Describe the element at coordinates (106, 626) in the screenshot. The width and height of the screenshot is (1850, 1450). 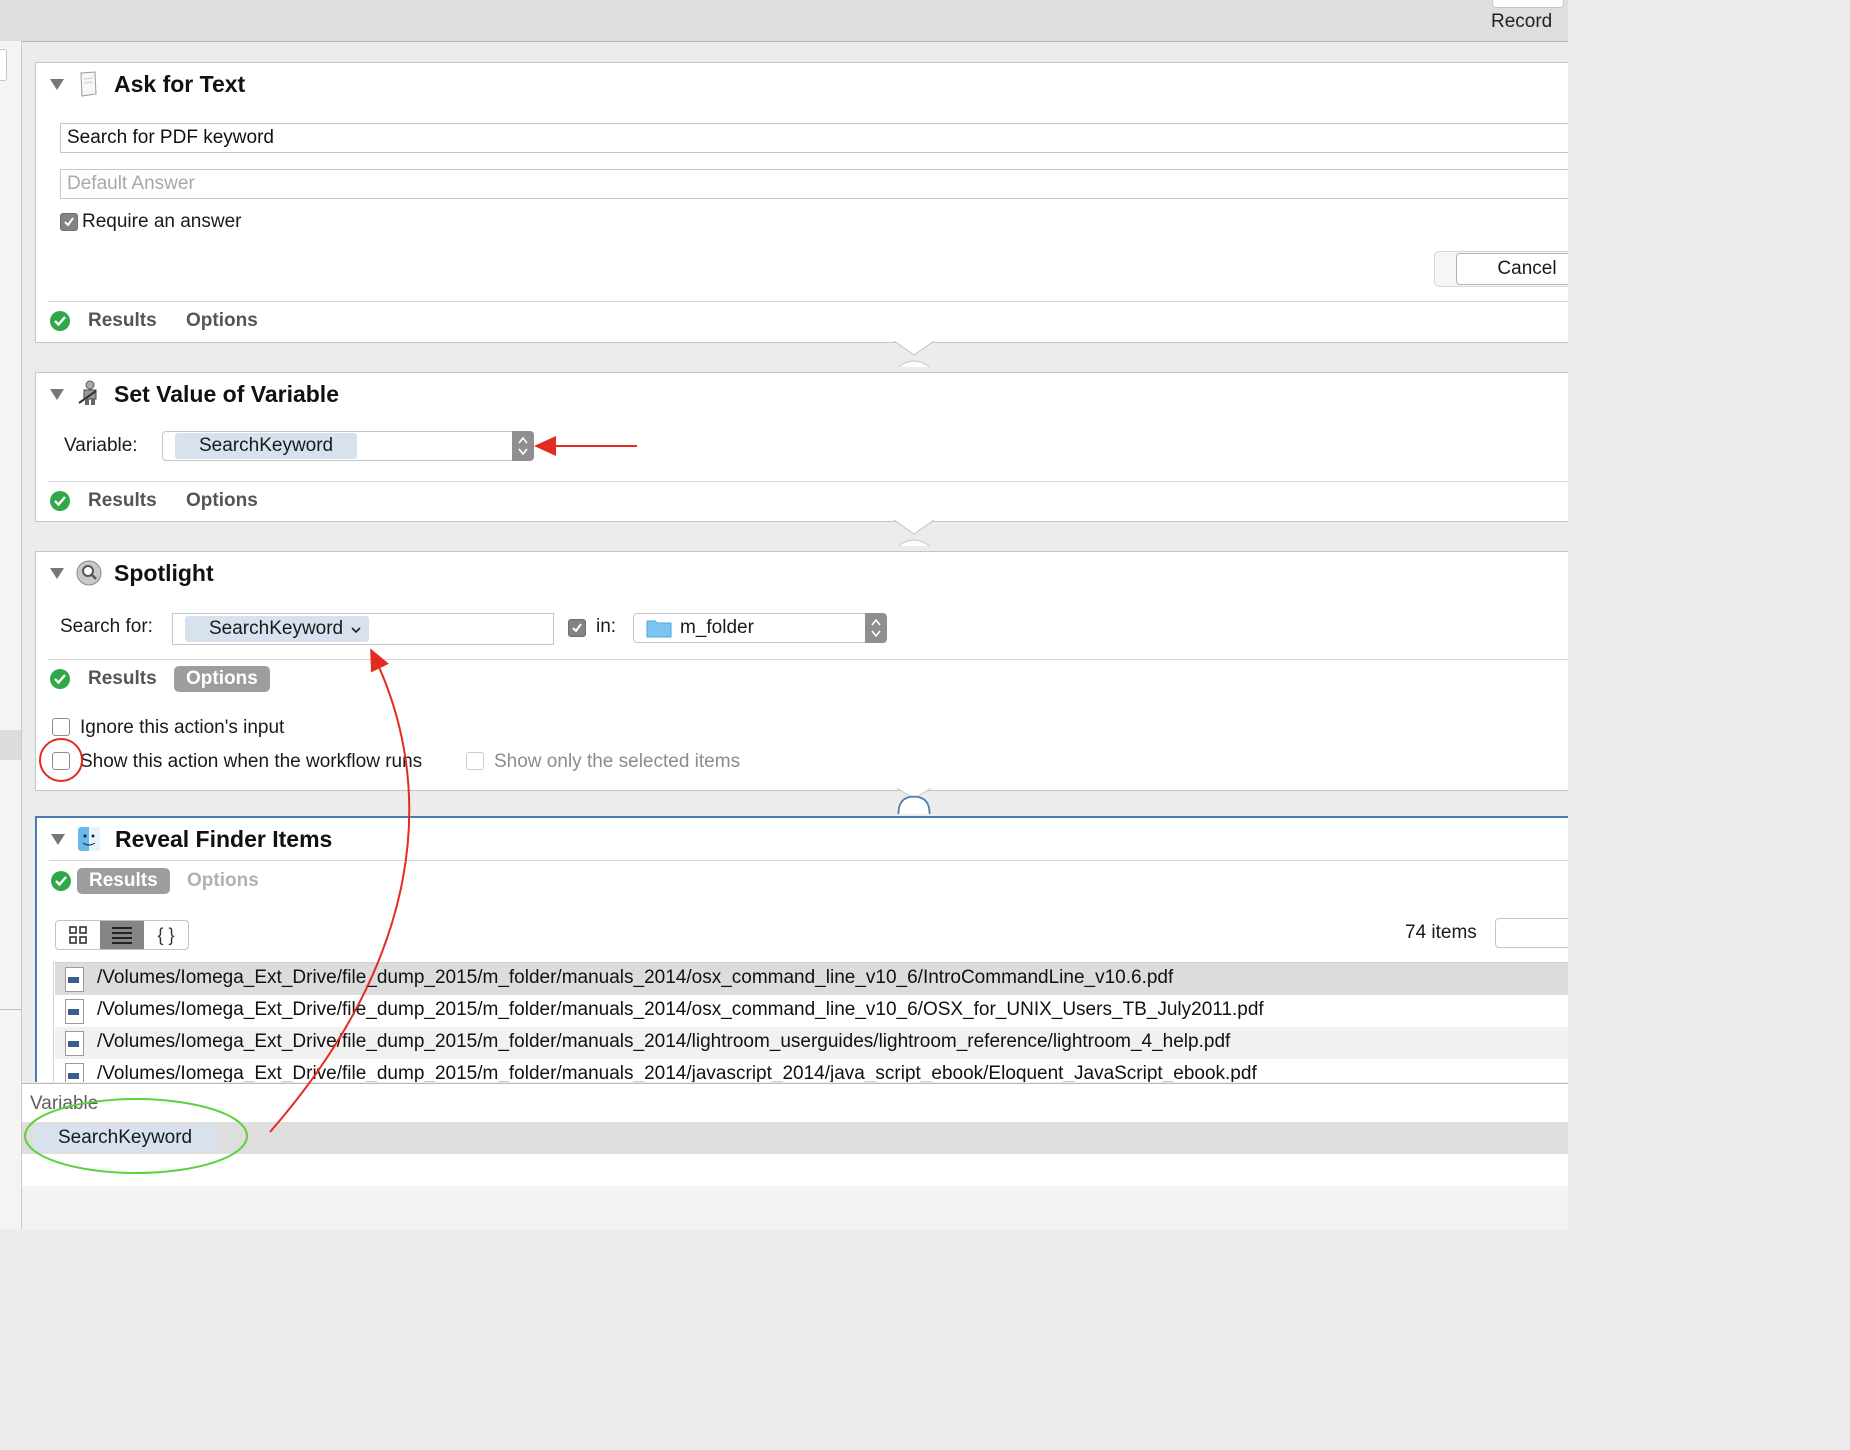
I see `search-for-label: Search for:` at that location.